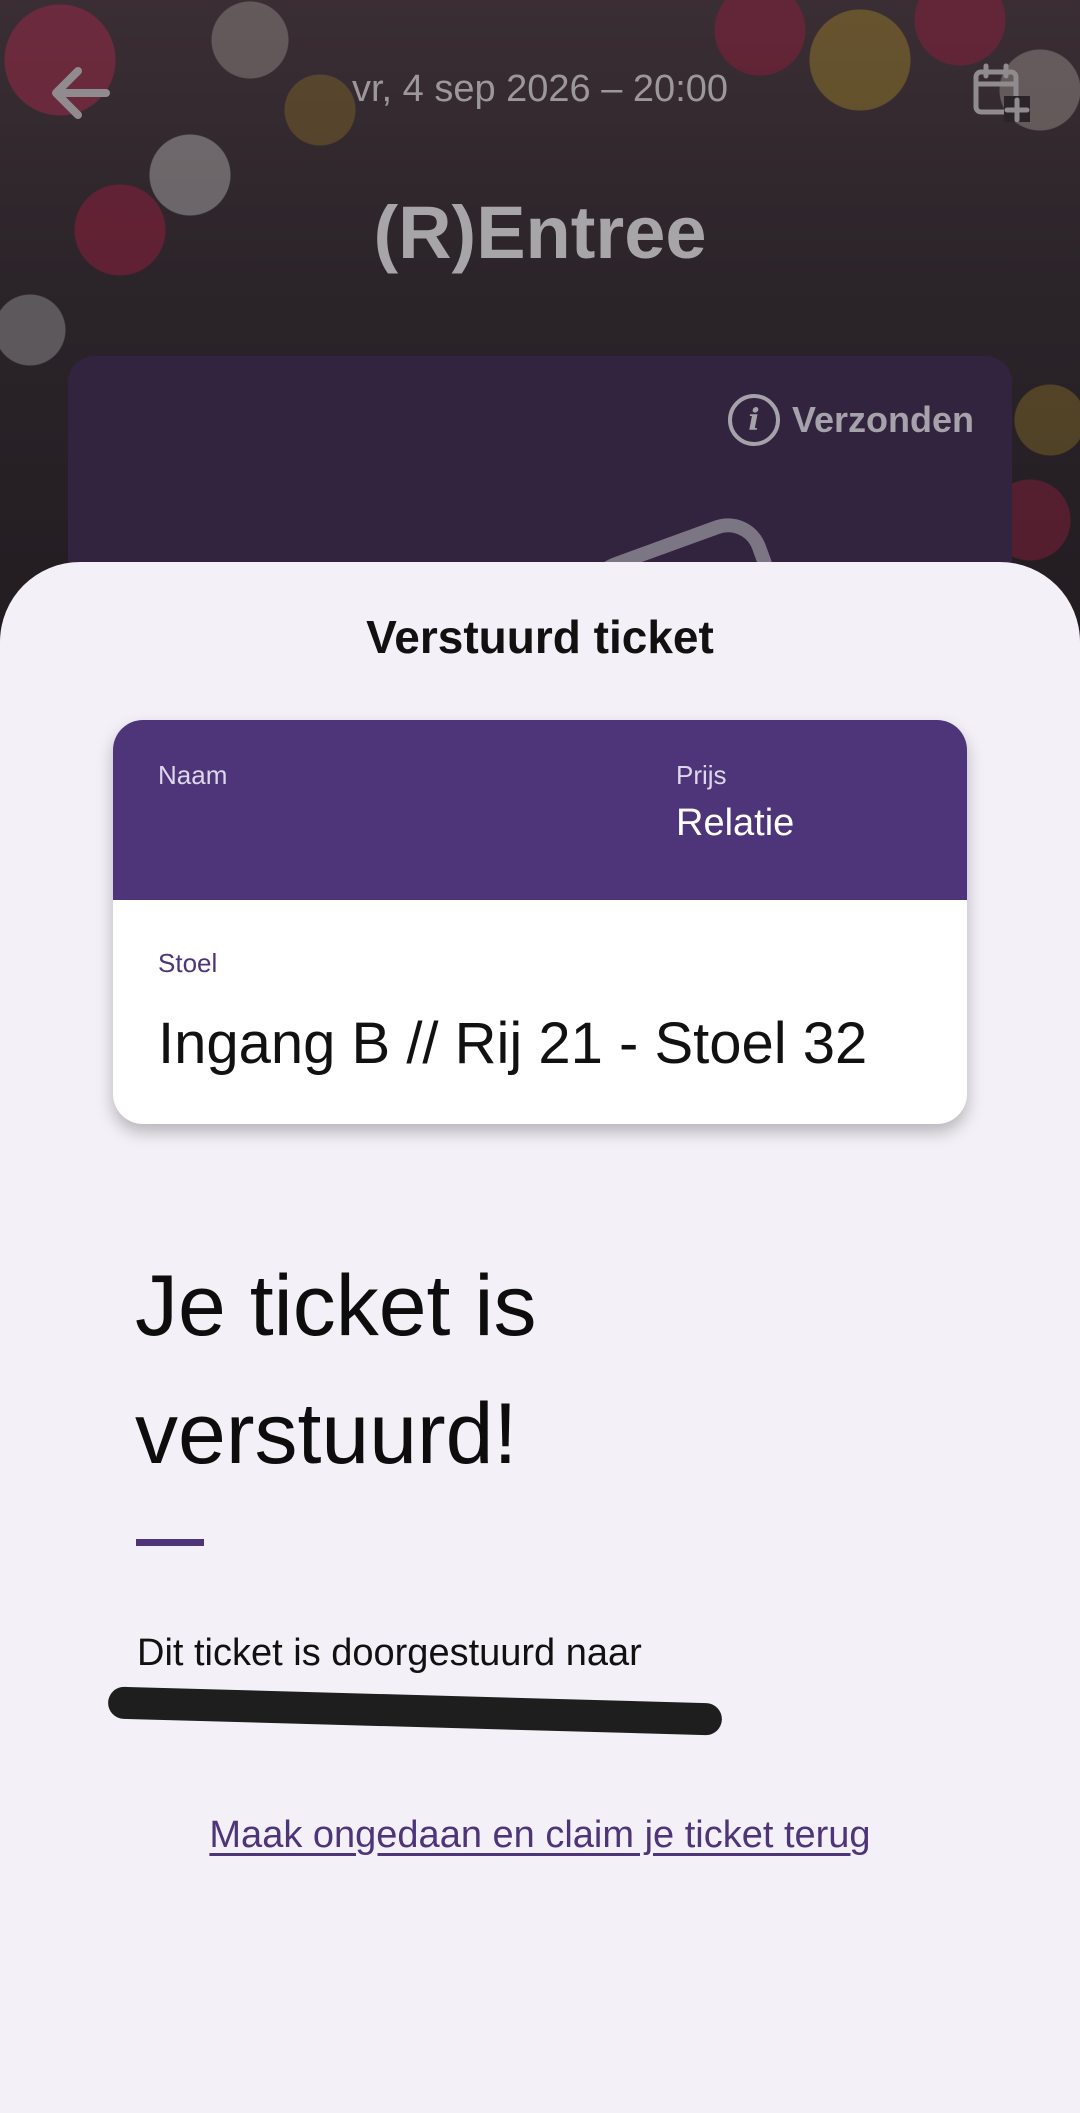  I want to click on arrow-left-icon, so click(81, 93).